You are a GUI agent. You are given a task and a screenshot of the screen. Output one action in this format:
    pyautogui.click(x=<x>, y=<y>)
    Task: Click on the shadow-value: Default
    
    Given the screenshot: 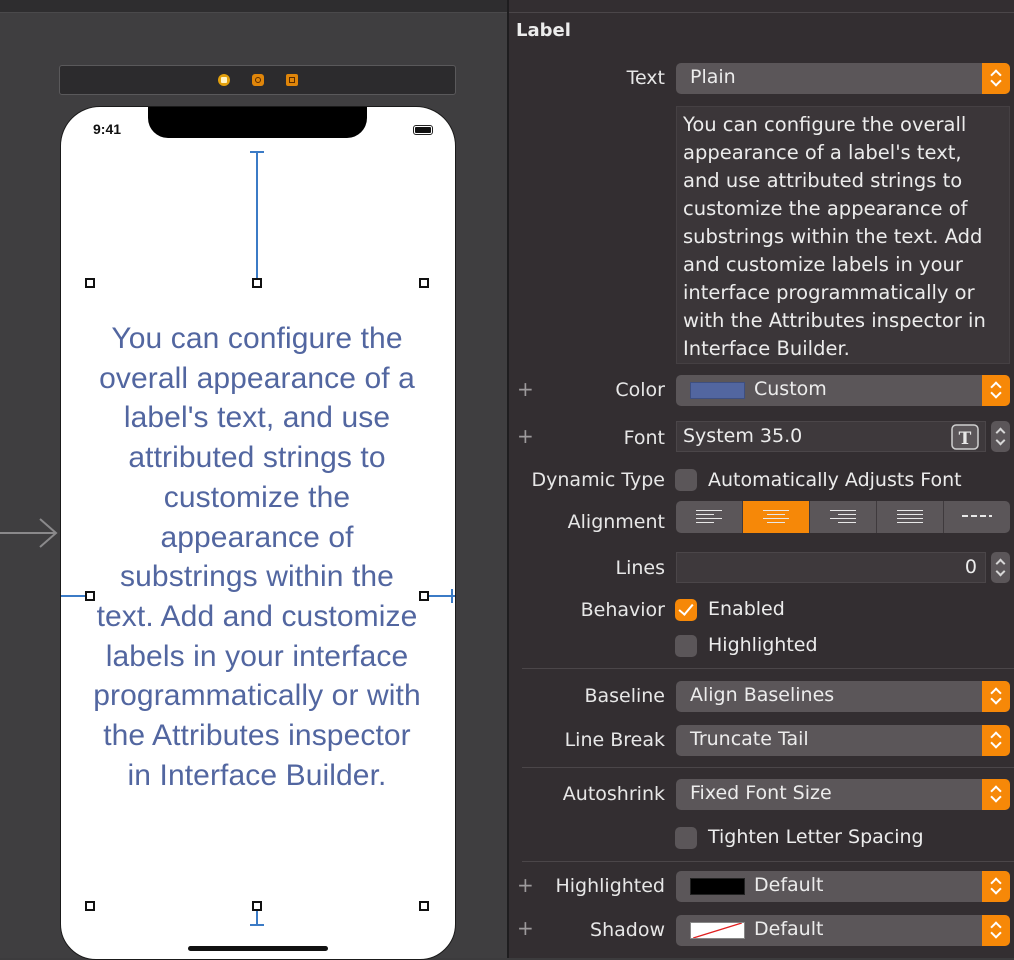 What is the action you would take?
    pyautogui.click(x=789, y=929)
    